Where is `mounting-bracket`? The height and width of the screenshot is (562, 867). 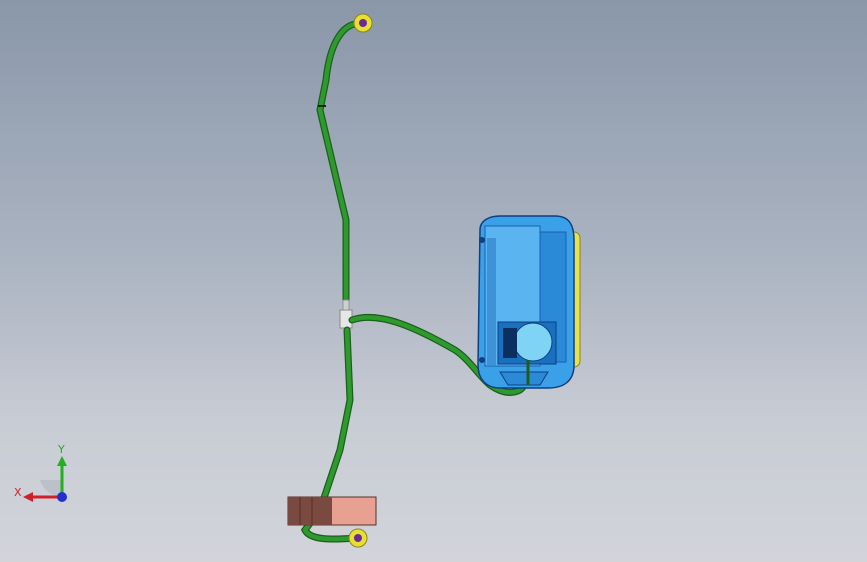
mounting-bracket is located at coordinates (332, 511).